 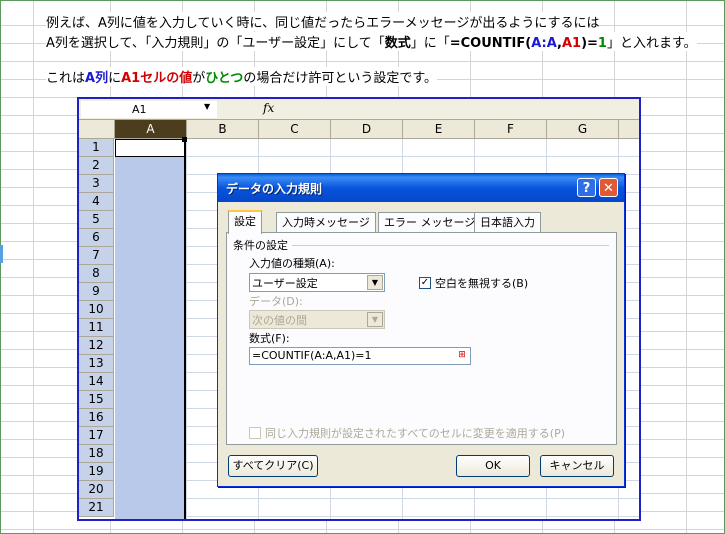 What do you see at coordinates (285, 283) in the screenshot?
I see `allow-value: ユーザー設定` at bounding box center [285, 283].